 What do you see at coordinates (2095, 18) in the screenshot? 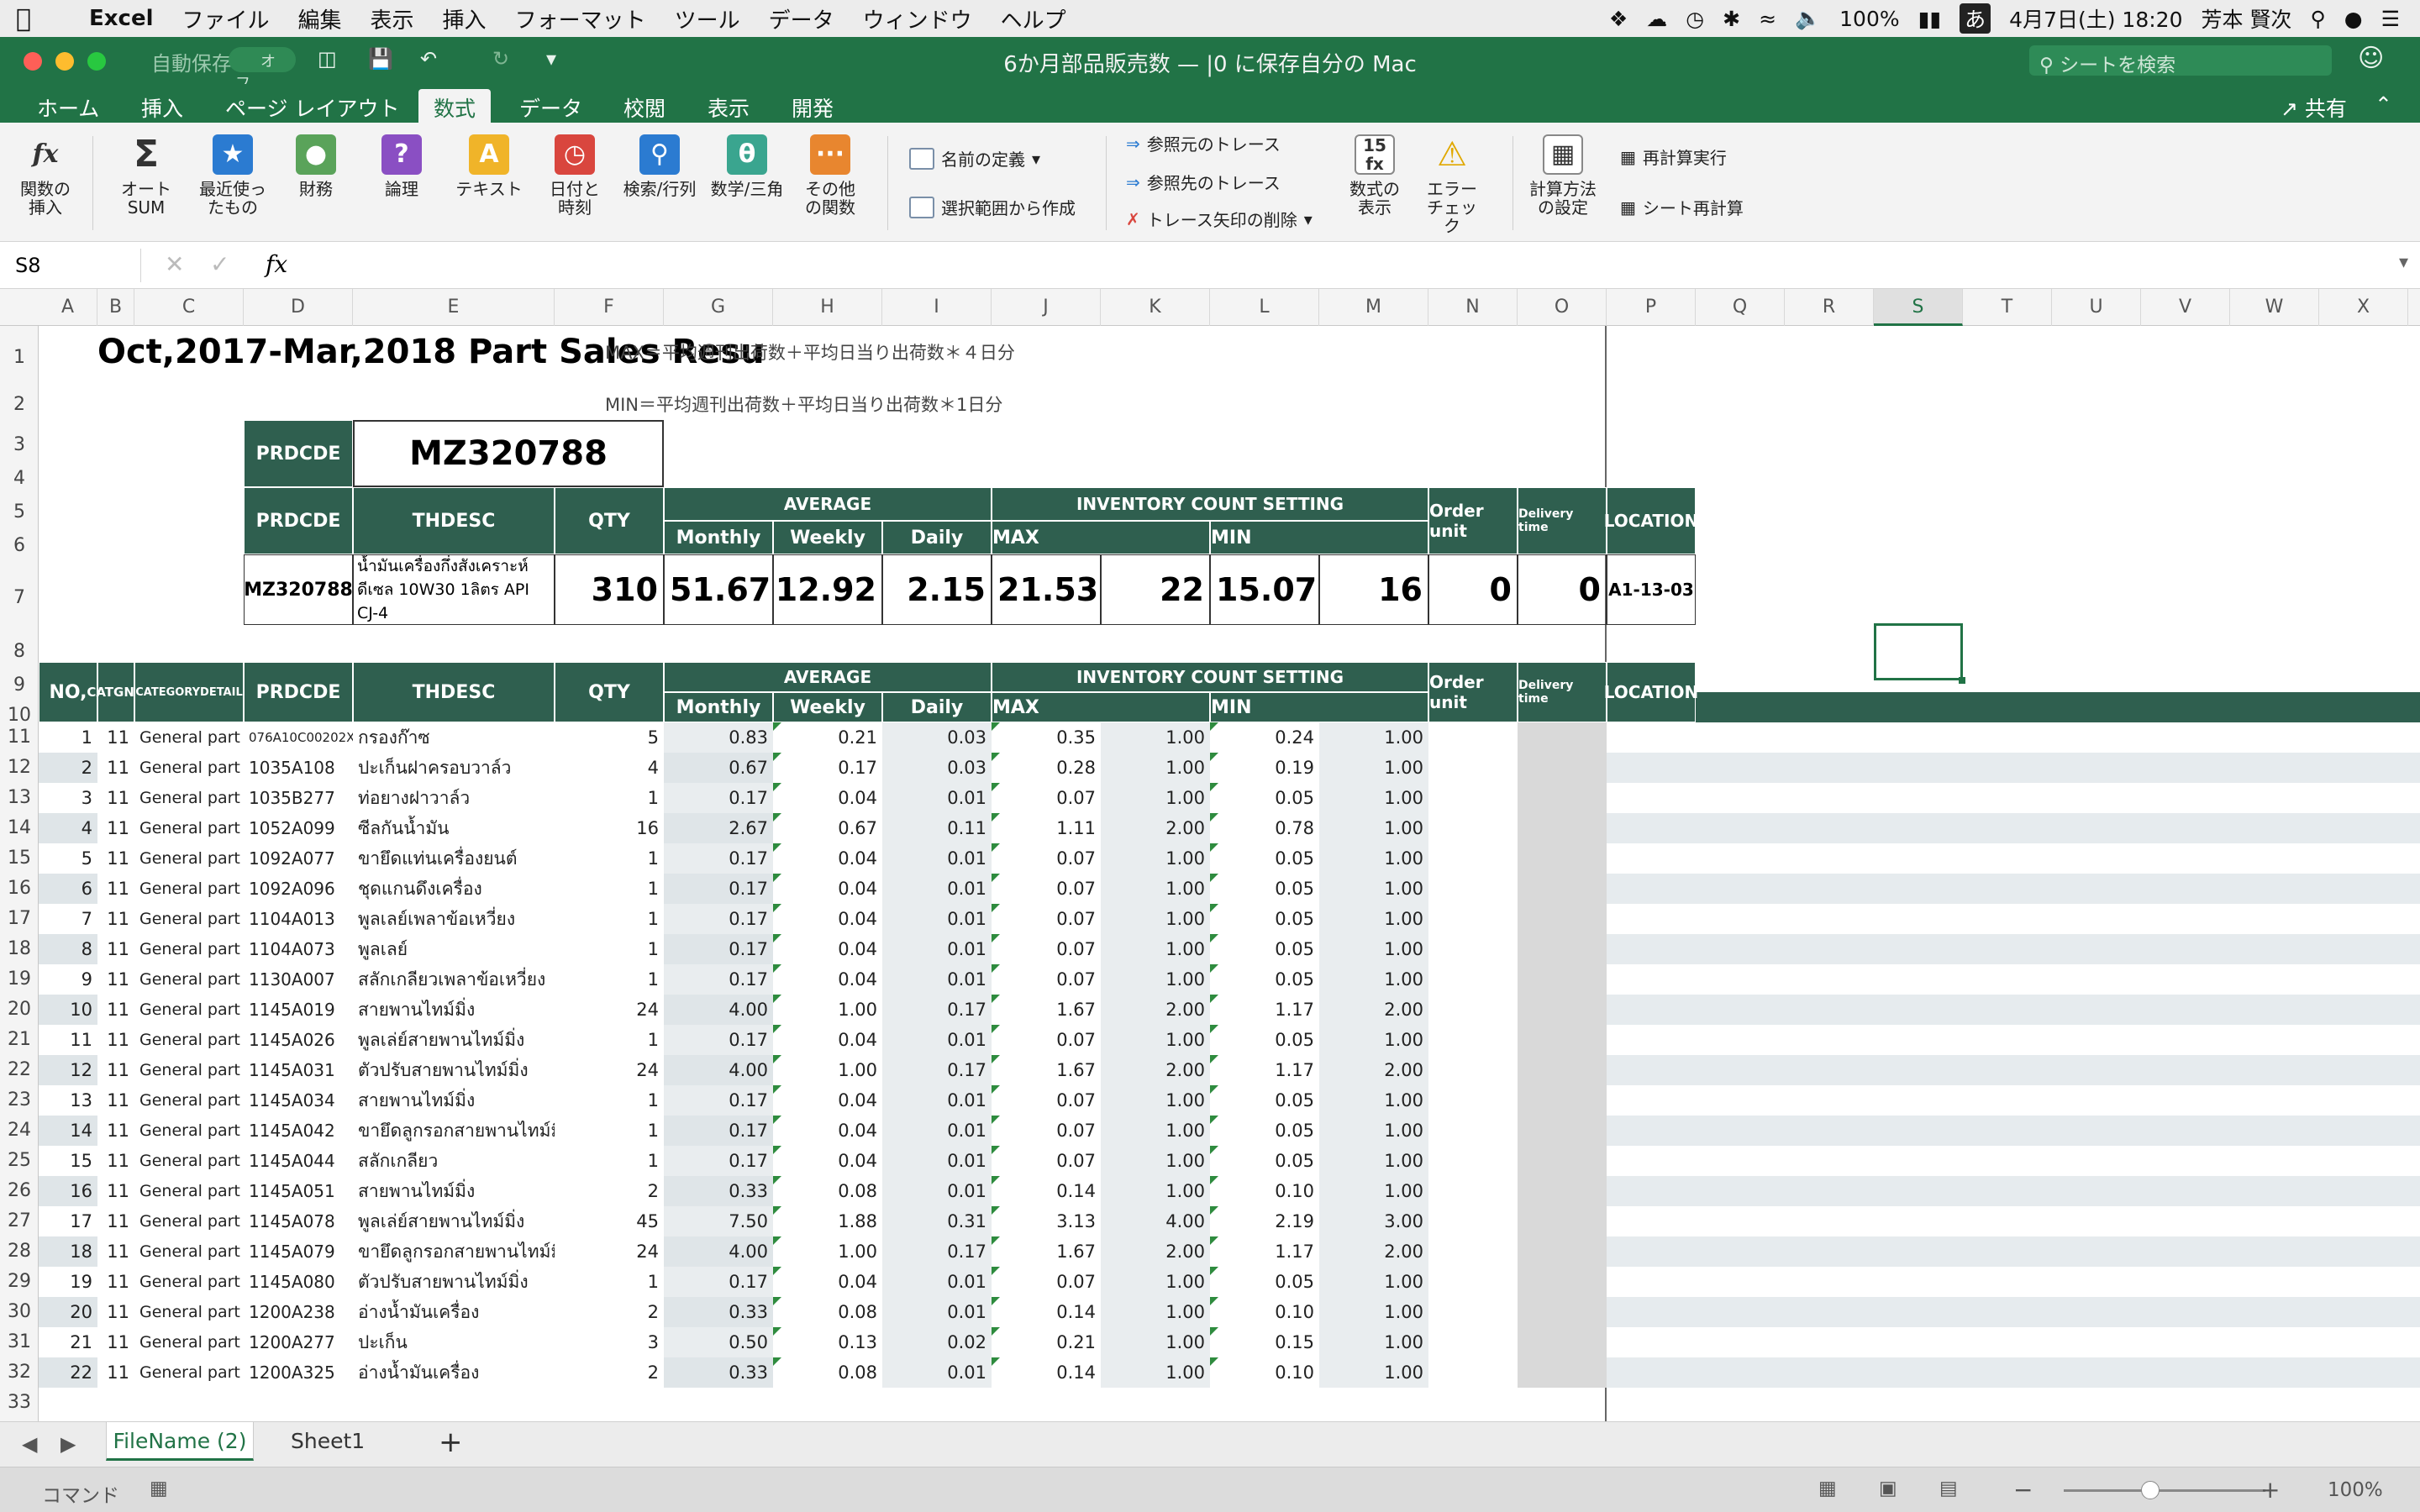
I see `clock: 4月7日(土) 18:20` at bounding box center [2095, 18].